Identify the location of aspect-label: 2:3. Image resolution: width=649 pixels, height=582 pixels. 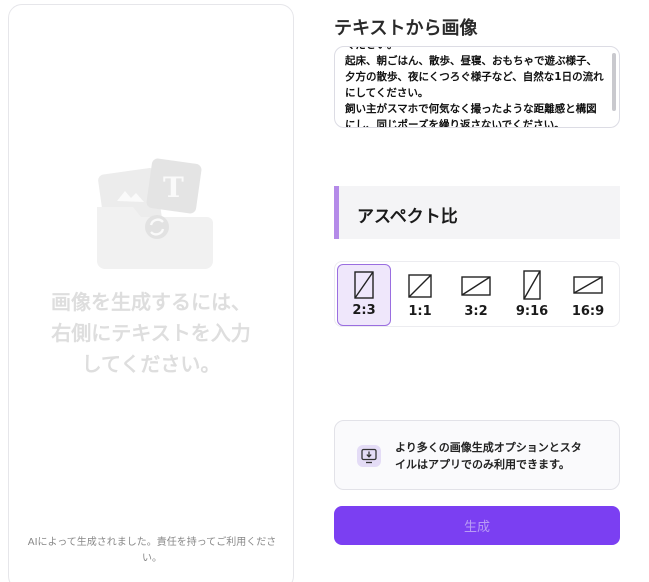
(364, 310).